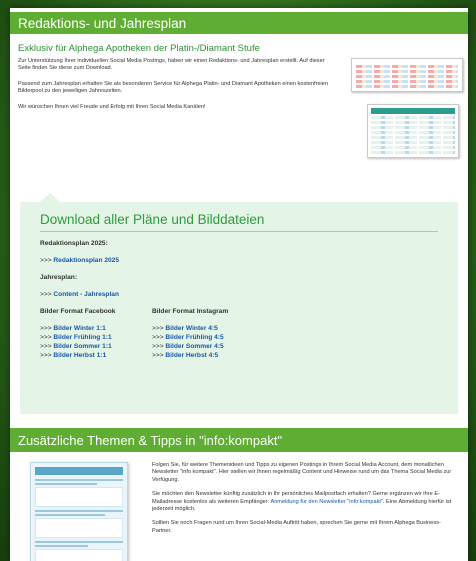  Describe the element at coordinates (102, 23) in the screenshot. I see `page-title: Redaktions- und Jahresplan` at that location.